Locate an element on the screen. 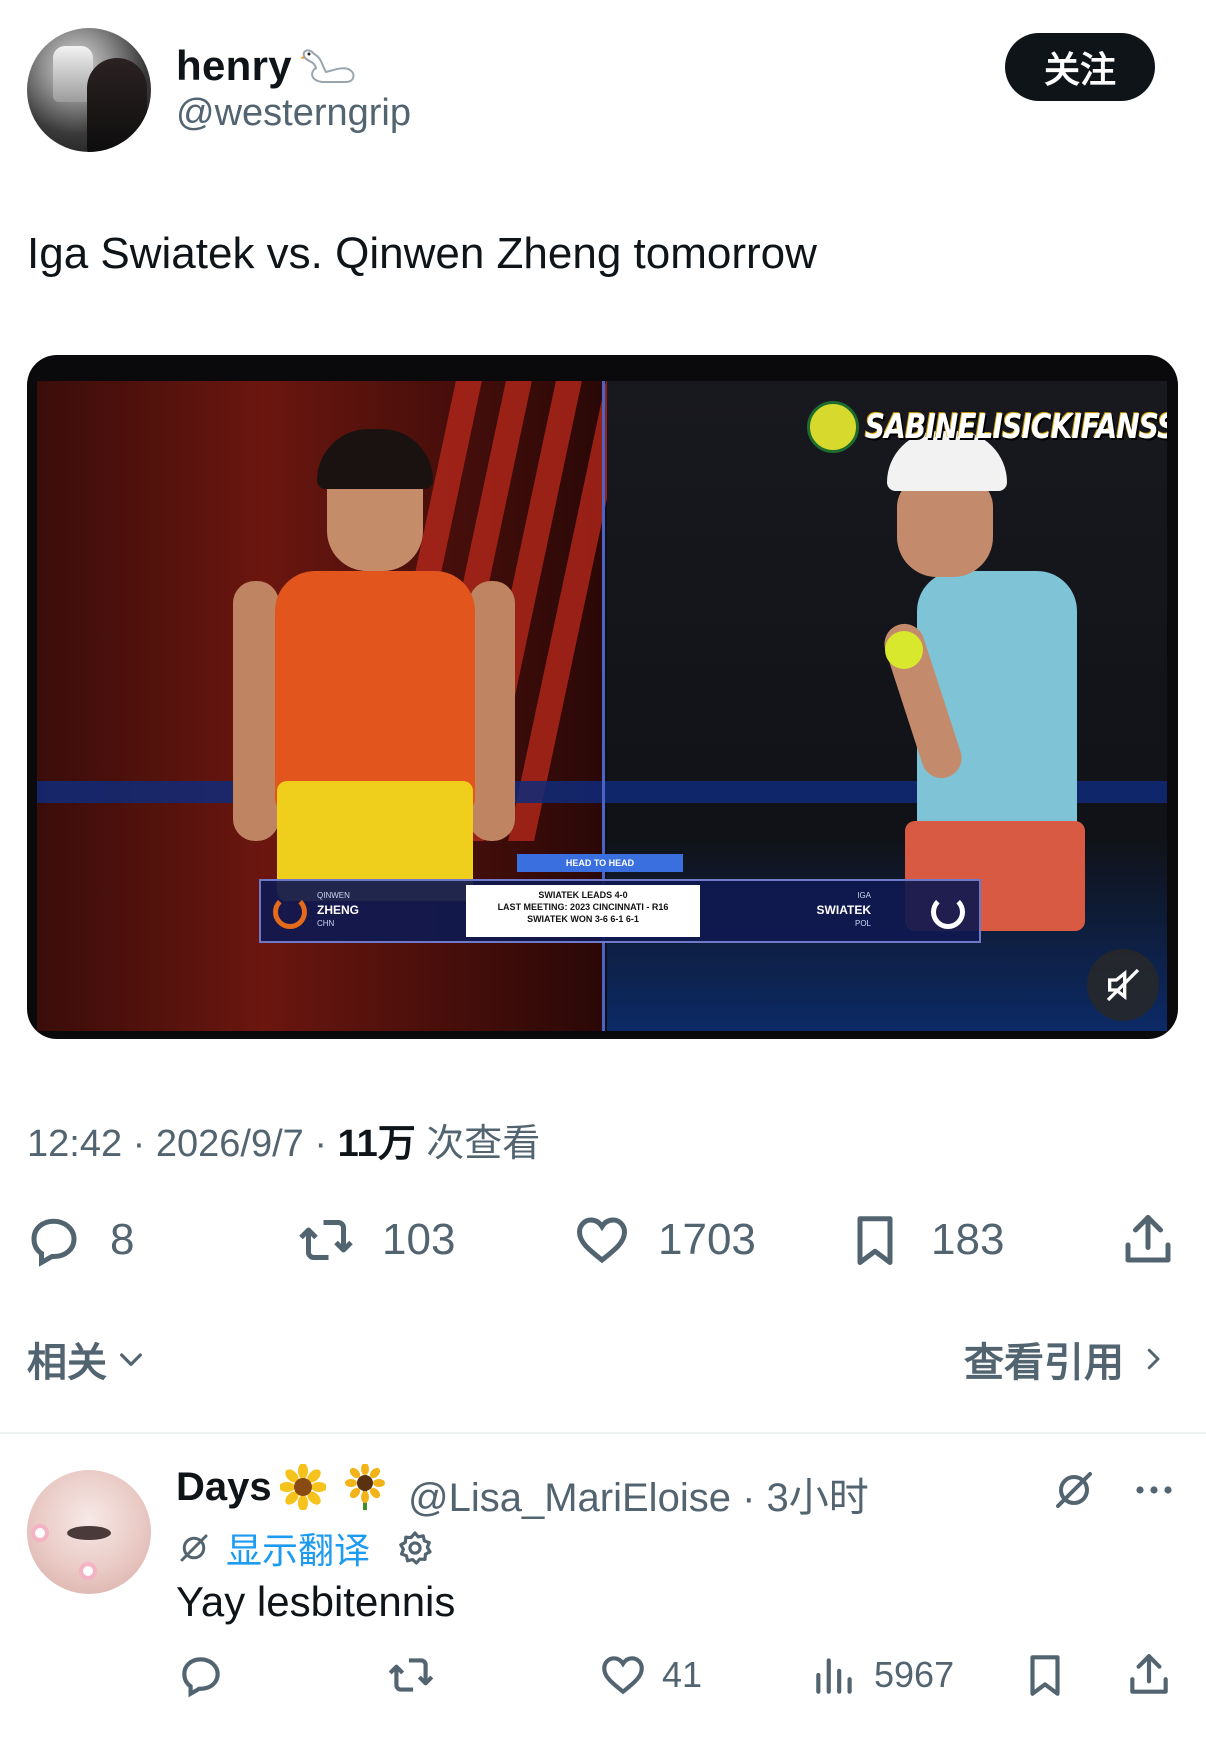  like-count: 1703 is located at coordinates (707, 1239).